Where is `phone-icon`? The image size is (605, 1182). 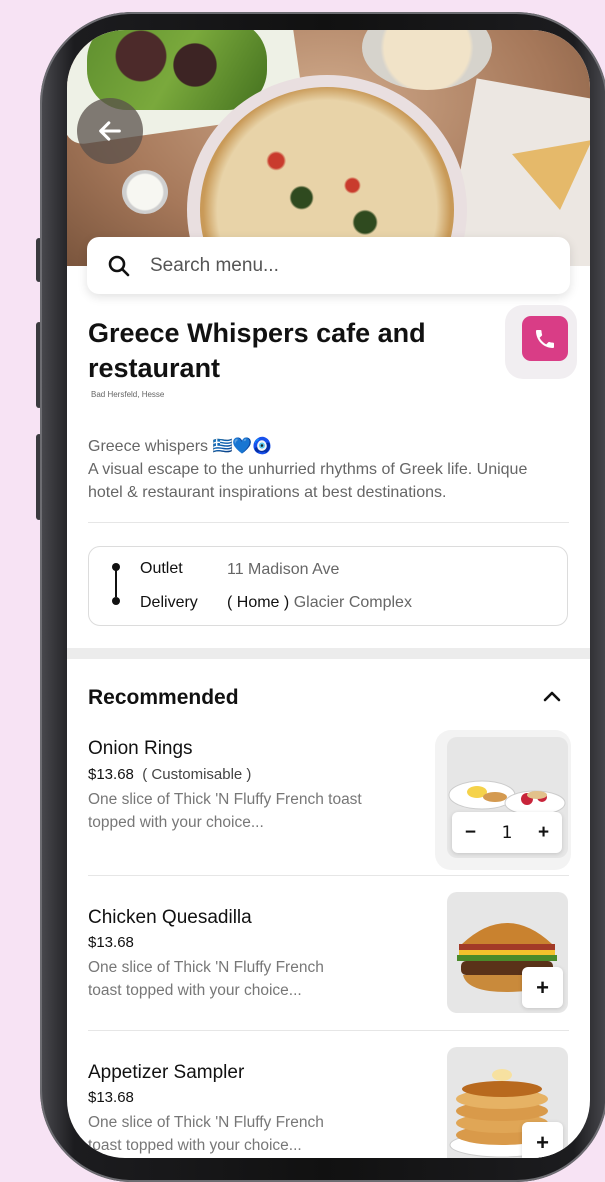
phone-icon is located at coordinates (545, 338).